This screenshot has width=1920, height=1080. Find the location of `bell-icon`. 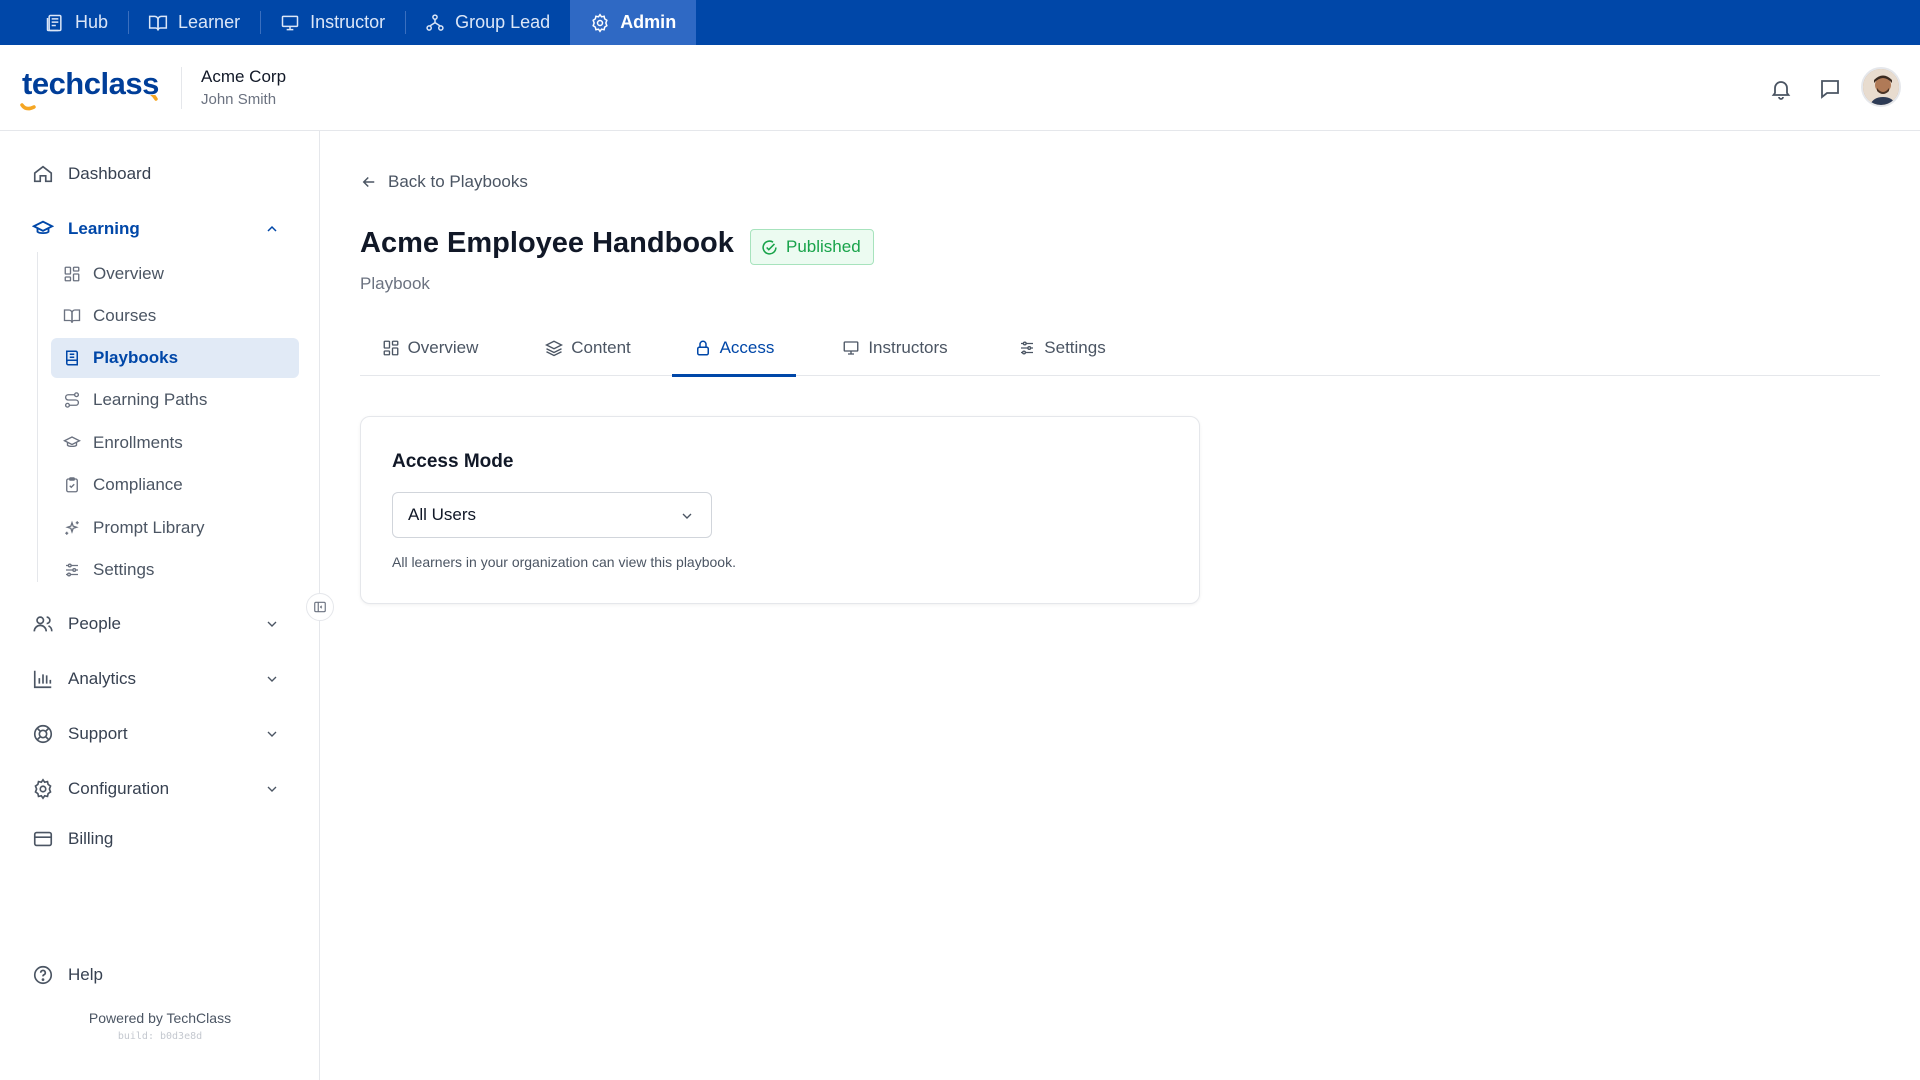

bell-icon is located at coordinates (1781, 89).